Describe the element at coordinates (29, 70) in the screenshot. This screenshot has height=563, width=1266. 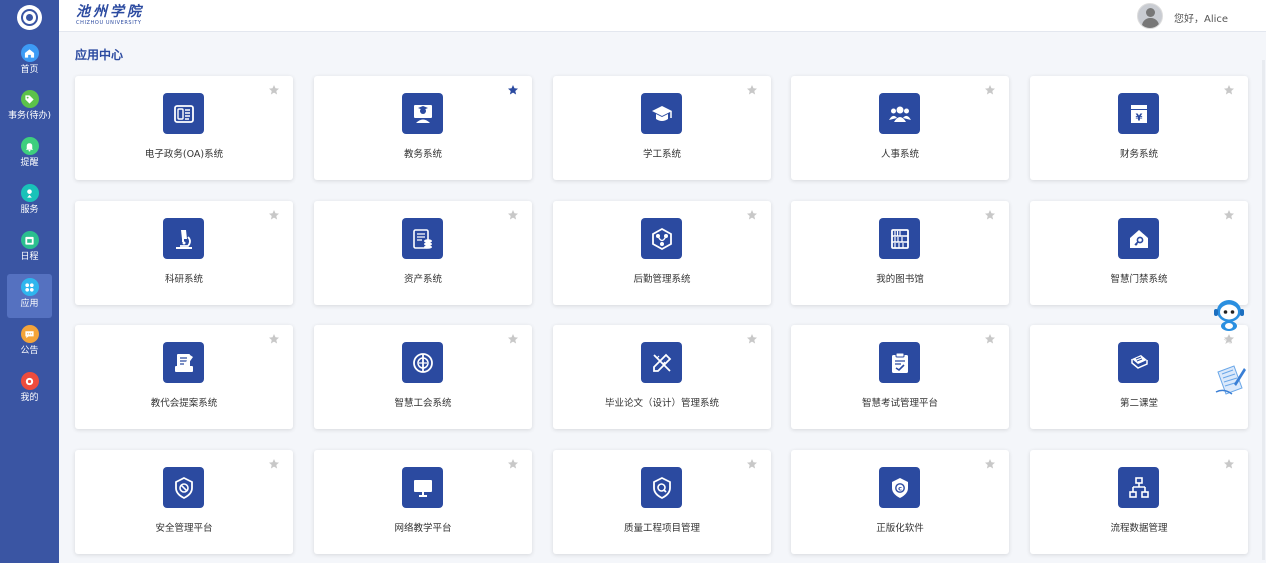
I see `sidebar-item-label: 首页` at that location.